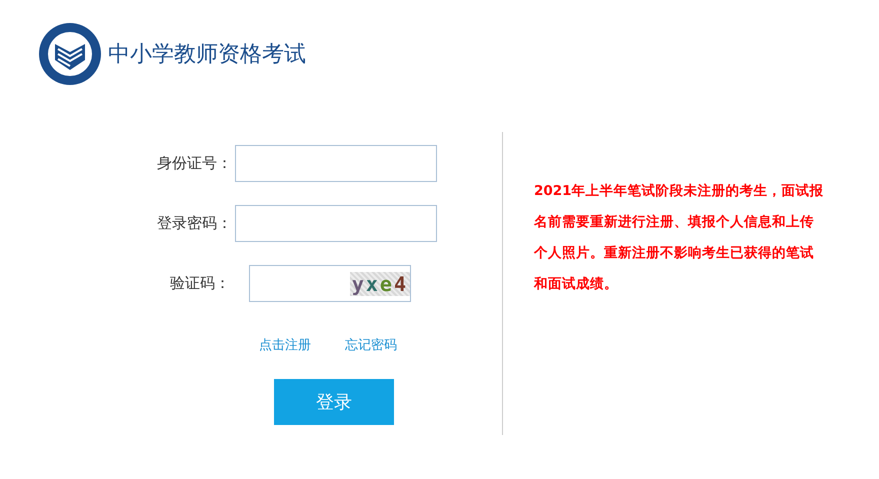  What do you see at coordinates (679, 238) in the screenshot?
I see `notice-text: 2021年上半年笔试阶段未注册的考生，面试报名前需要重新进行注册、填报个人信息和上传个人照片。重新注册不影响考生已获得的笔试和面试成绩。` at bounding box center [679, 238].